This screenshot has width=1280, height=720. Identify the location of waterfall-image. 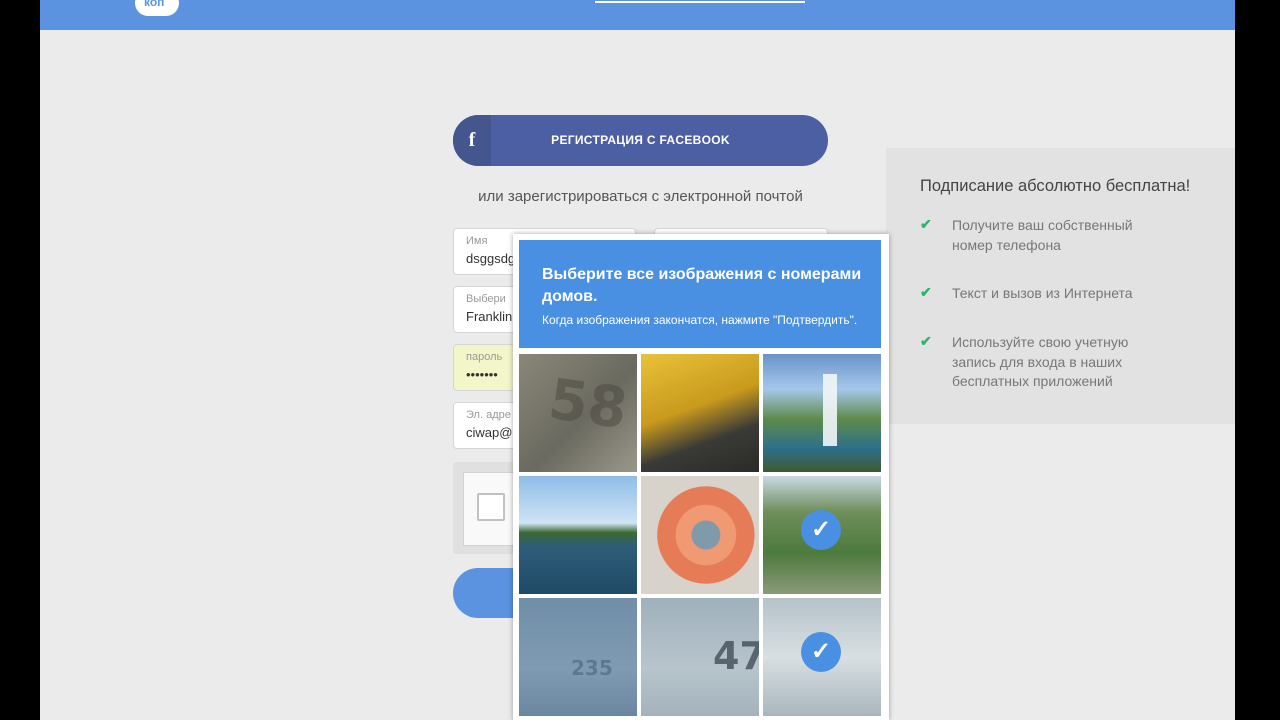
(822, 413).